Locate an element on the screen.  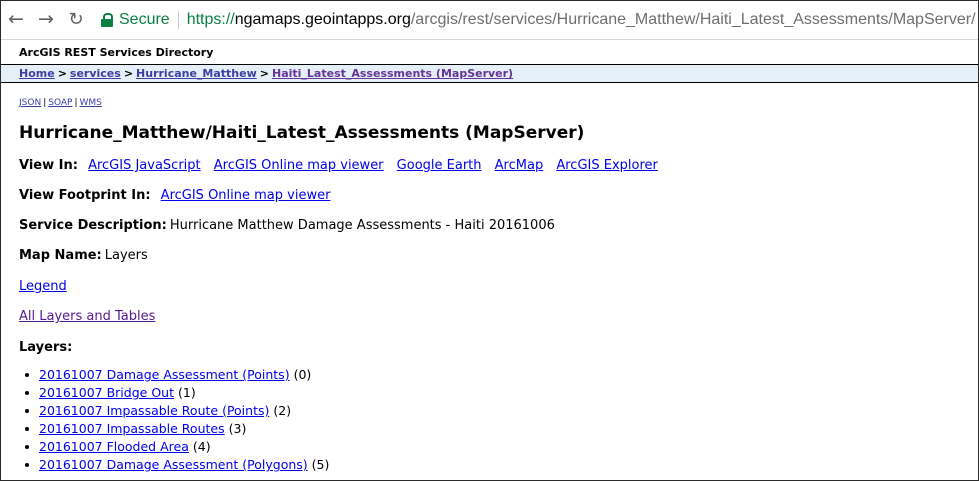
breadcrumb-hurricane-matthew: Hurricane_Matthew is located at coordinates (196, 73).